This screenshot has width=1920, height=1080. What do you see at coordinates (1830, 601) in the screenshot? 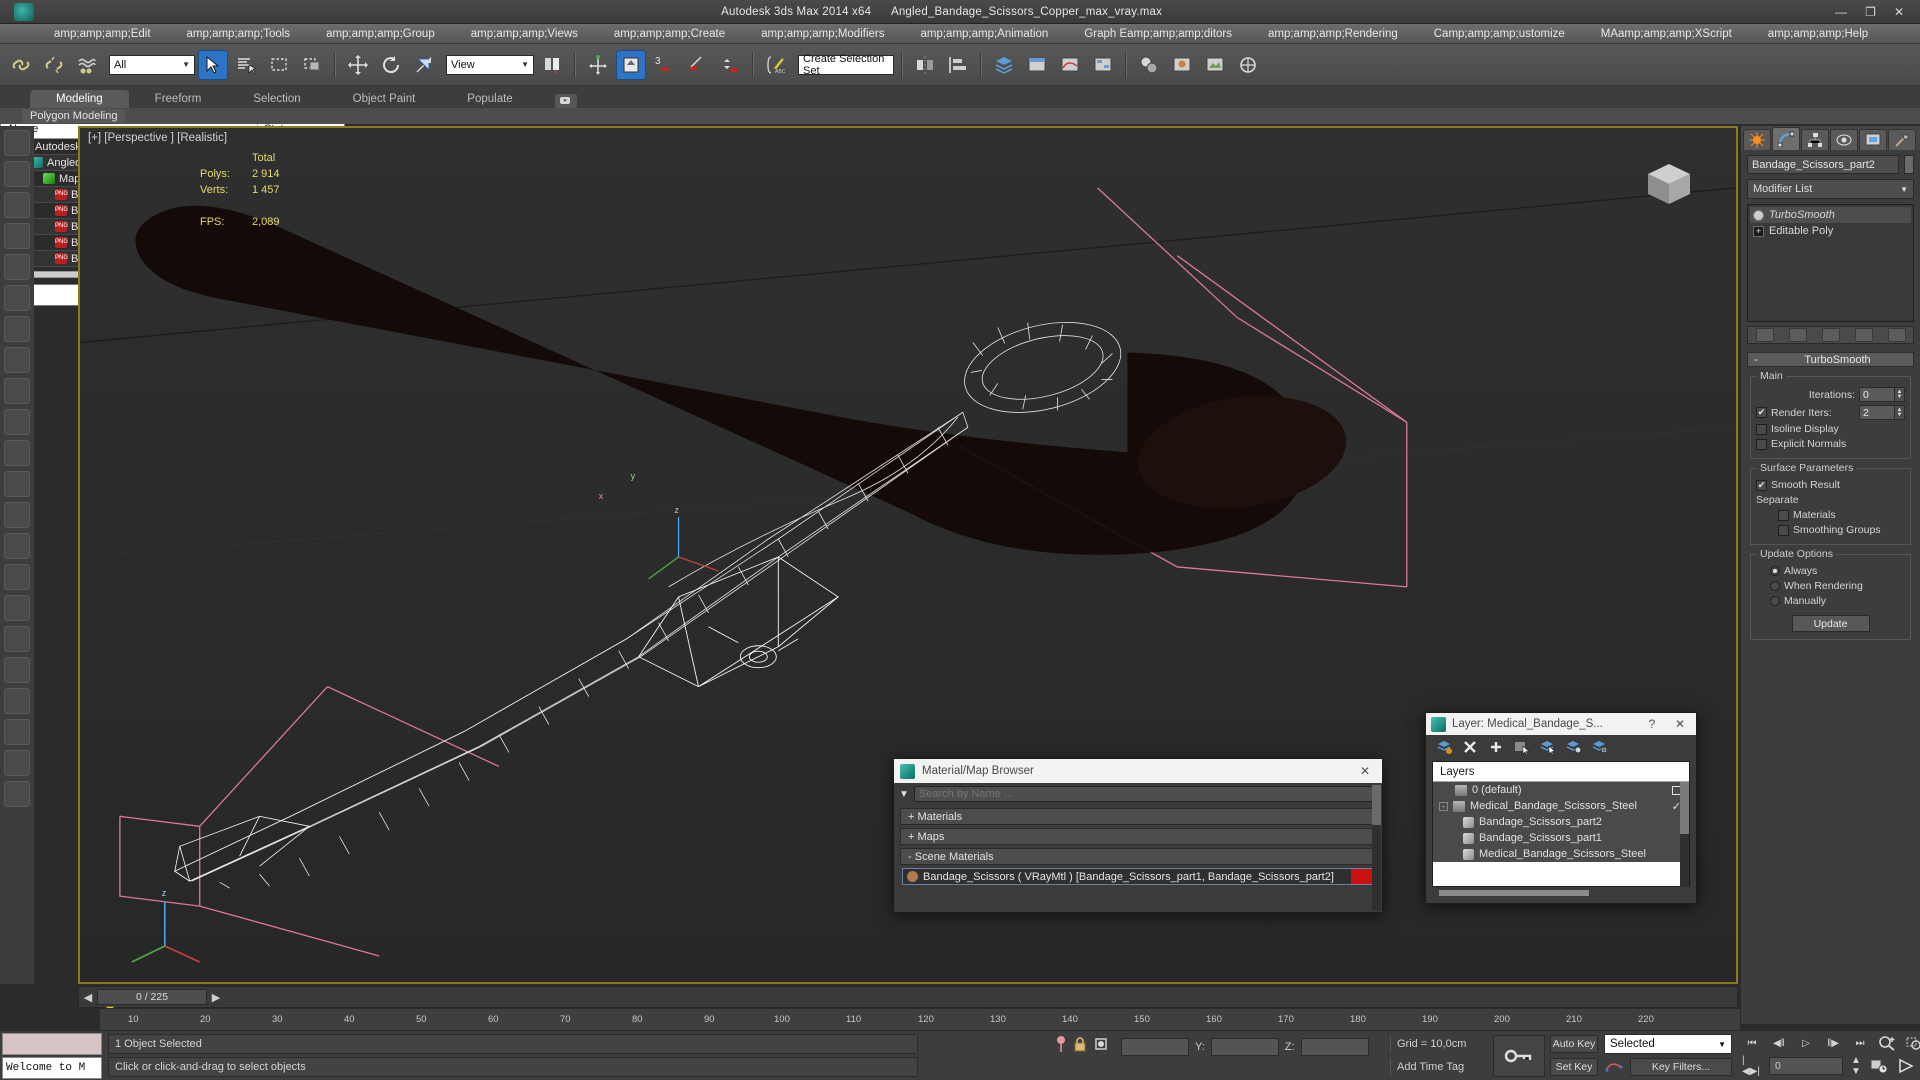
I see `update-manually-row: Manually` at bounding box center [1830, 601].